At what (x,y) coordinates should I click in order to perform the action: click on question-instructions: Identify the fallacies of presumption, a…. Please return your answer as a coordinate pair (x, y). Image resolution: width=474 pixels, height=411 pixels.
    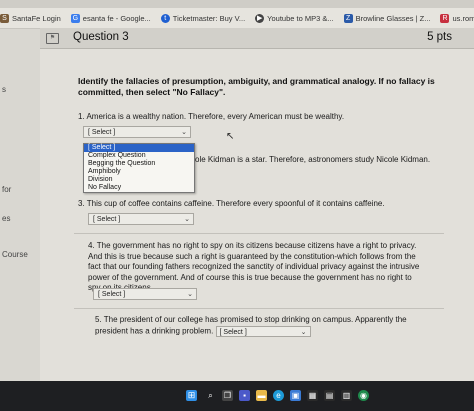
    Looking at the image, I should click on (256, 86).